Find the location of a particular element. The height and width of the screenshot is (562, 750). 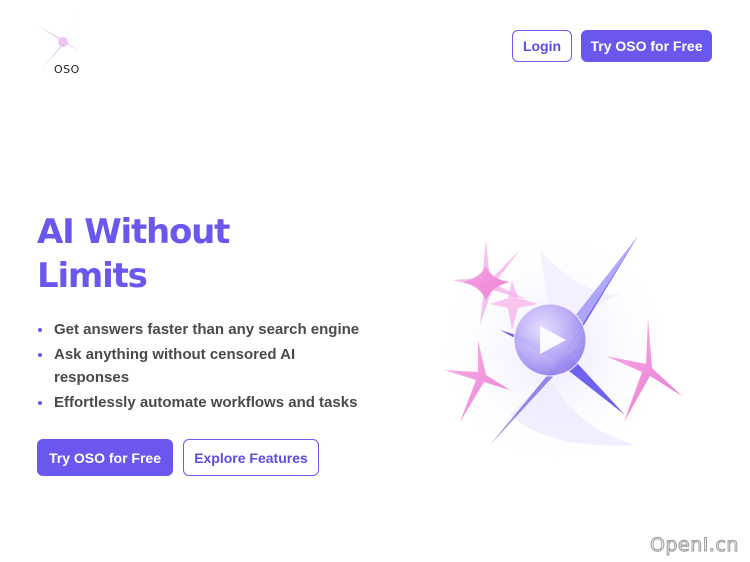

hero-title: AI Without Limits is located at coordinates (202, 254).